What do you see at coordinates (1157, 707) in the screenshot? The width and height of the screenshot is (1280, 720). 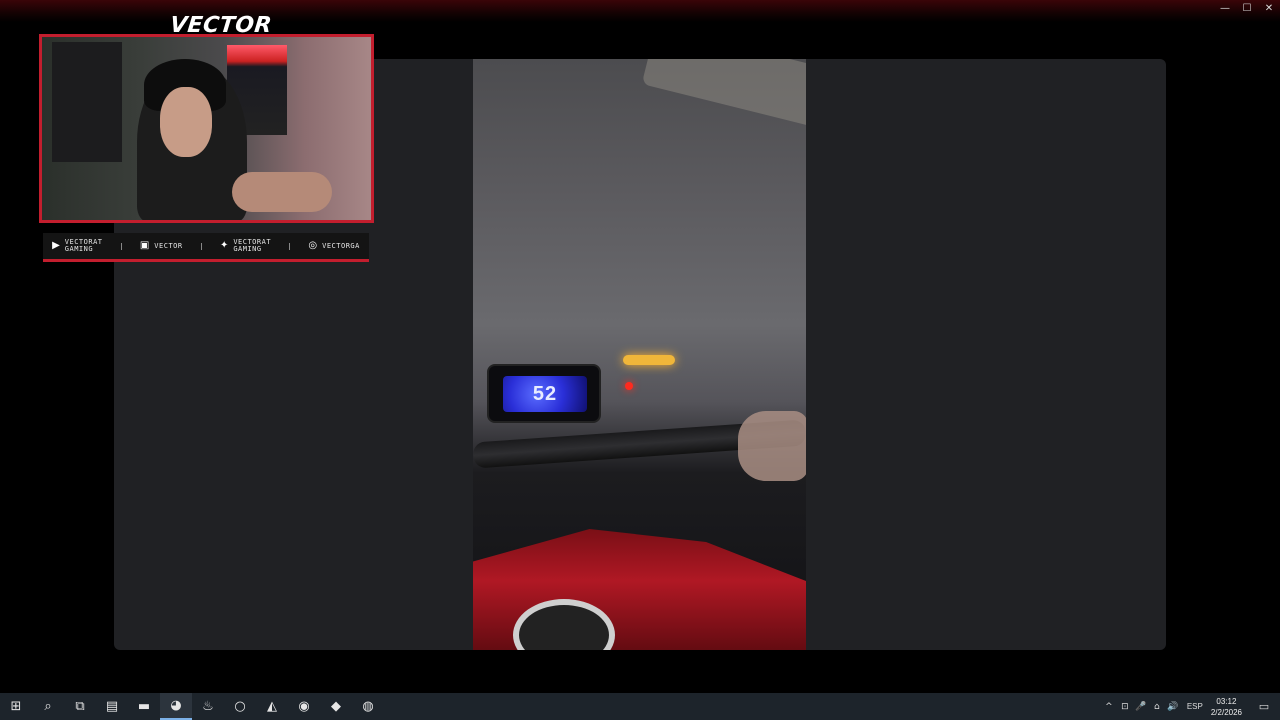 I see `network-icon: ⌂` at bounding box center [1157, 707].